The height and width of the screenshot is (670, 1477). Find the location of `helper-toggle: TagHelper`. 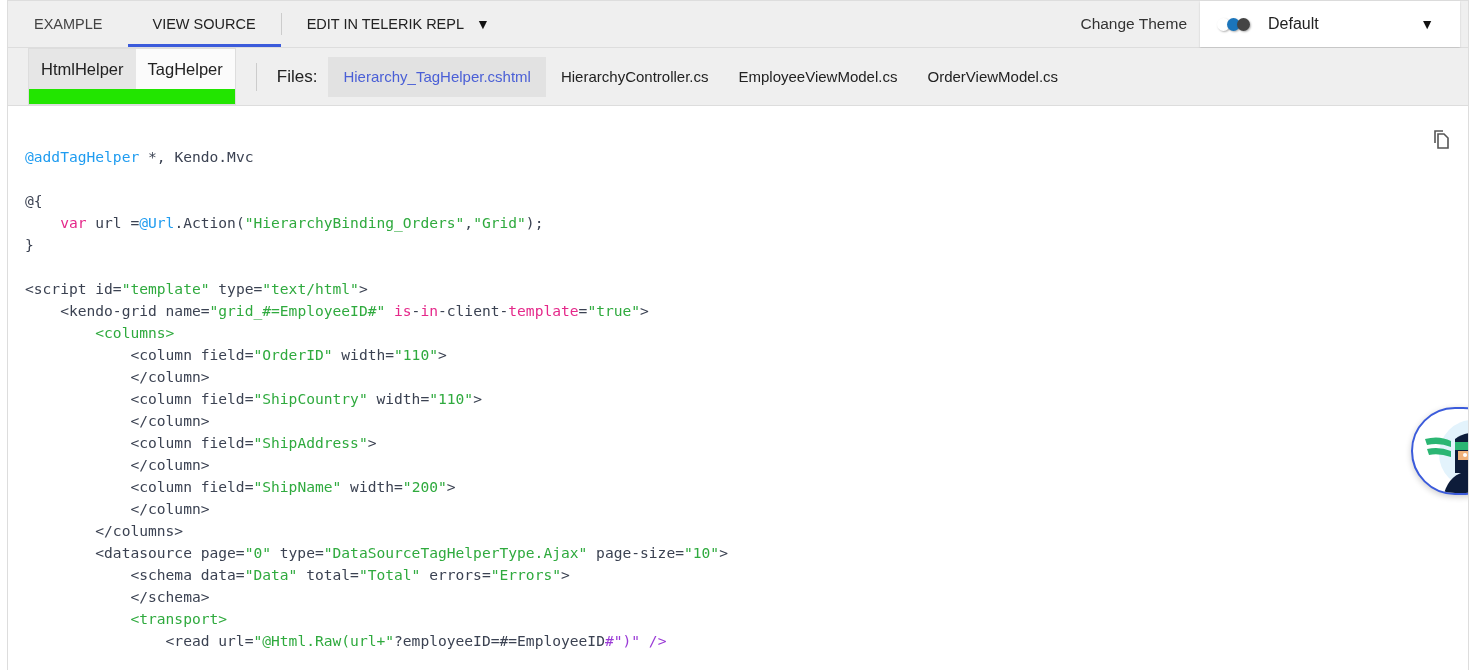

helper-toggle: TagHelper is located at coordinates (185, 69).